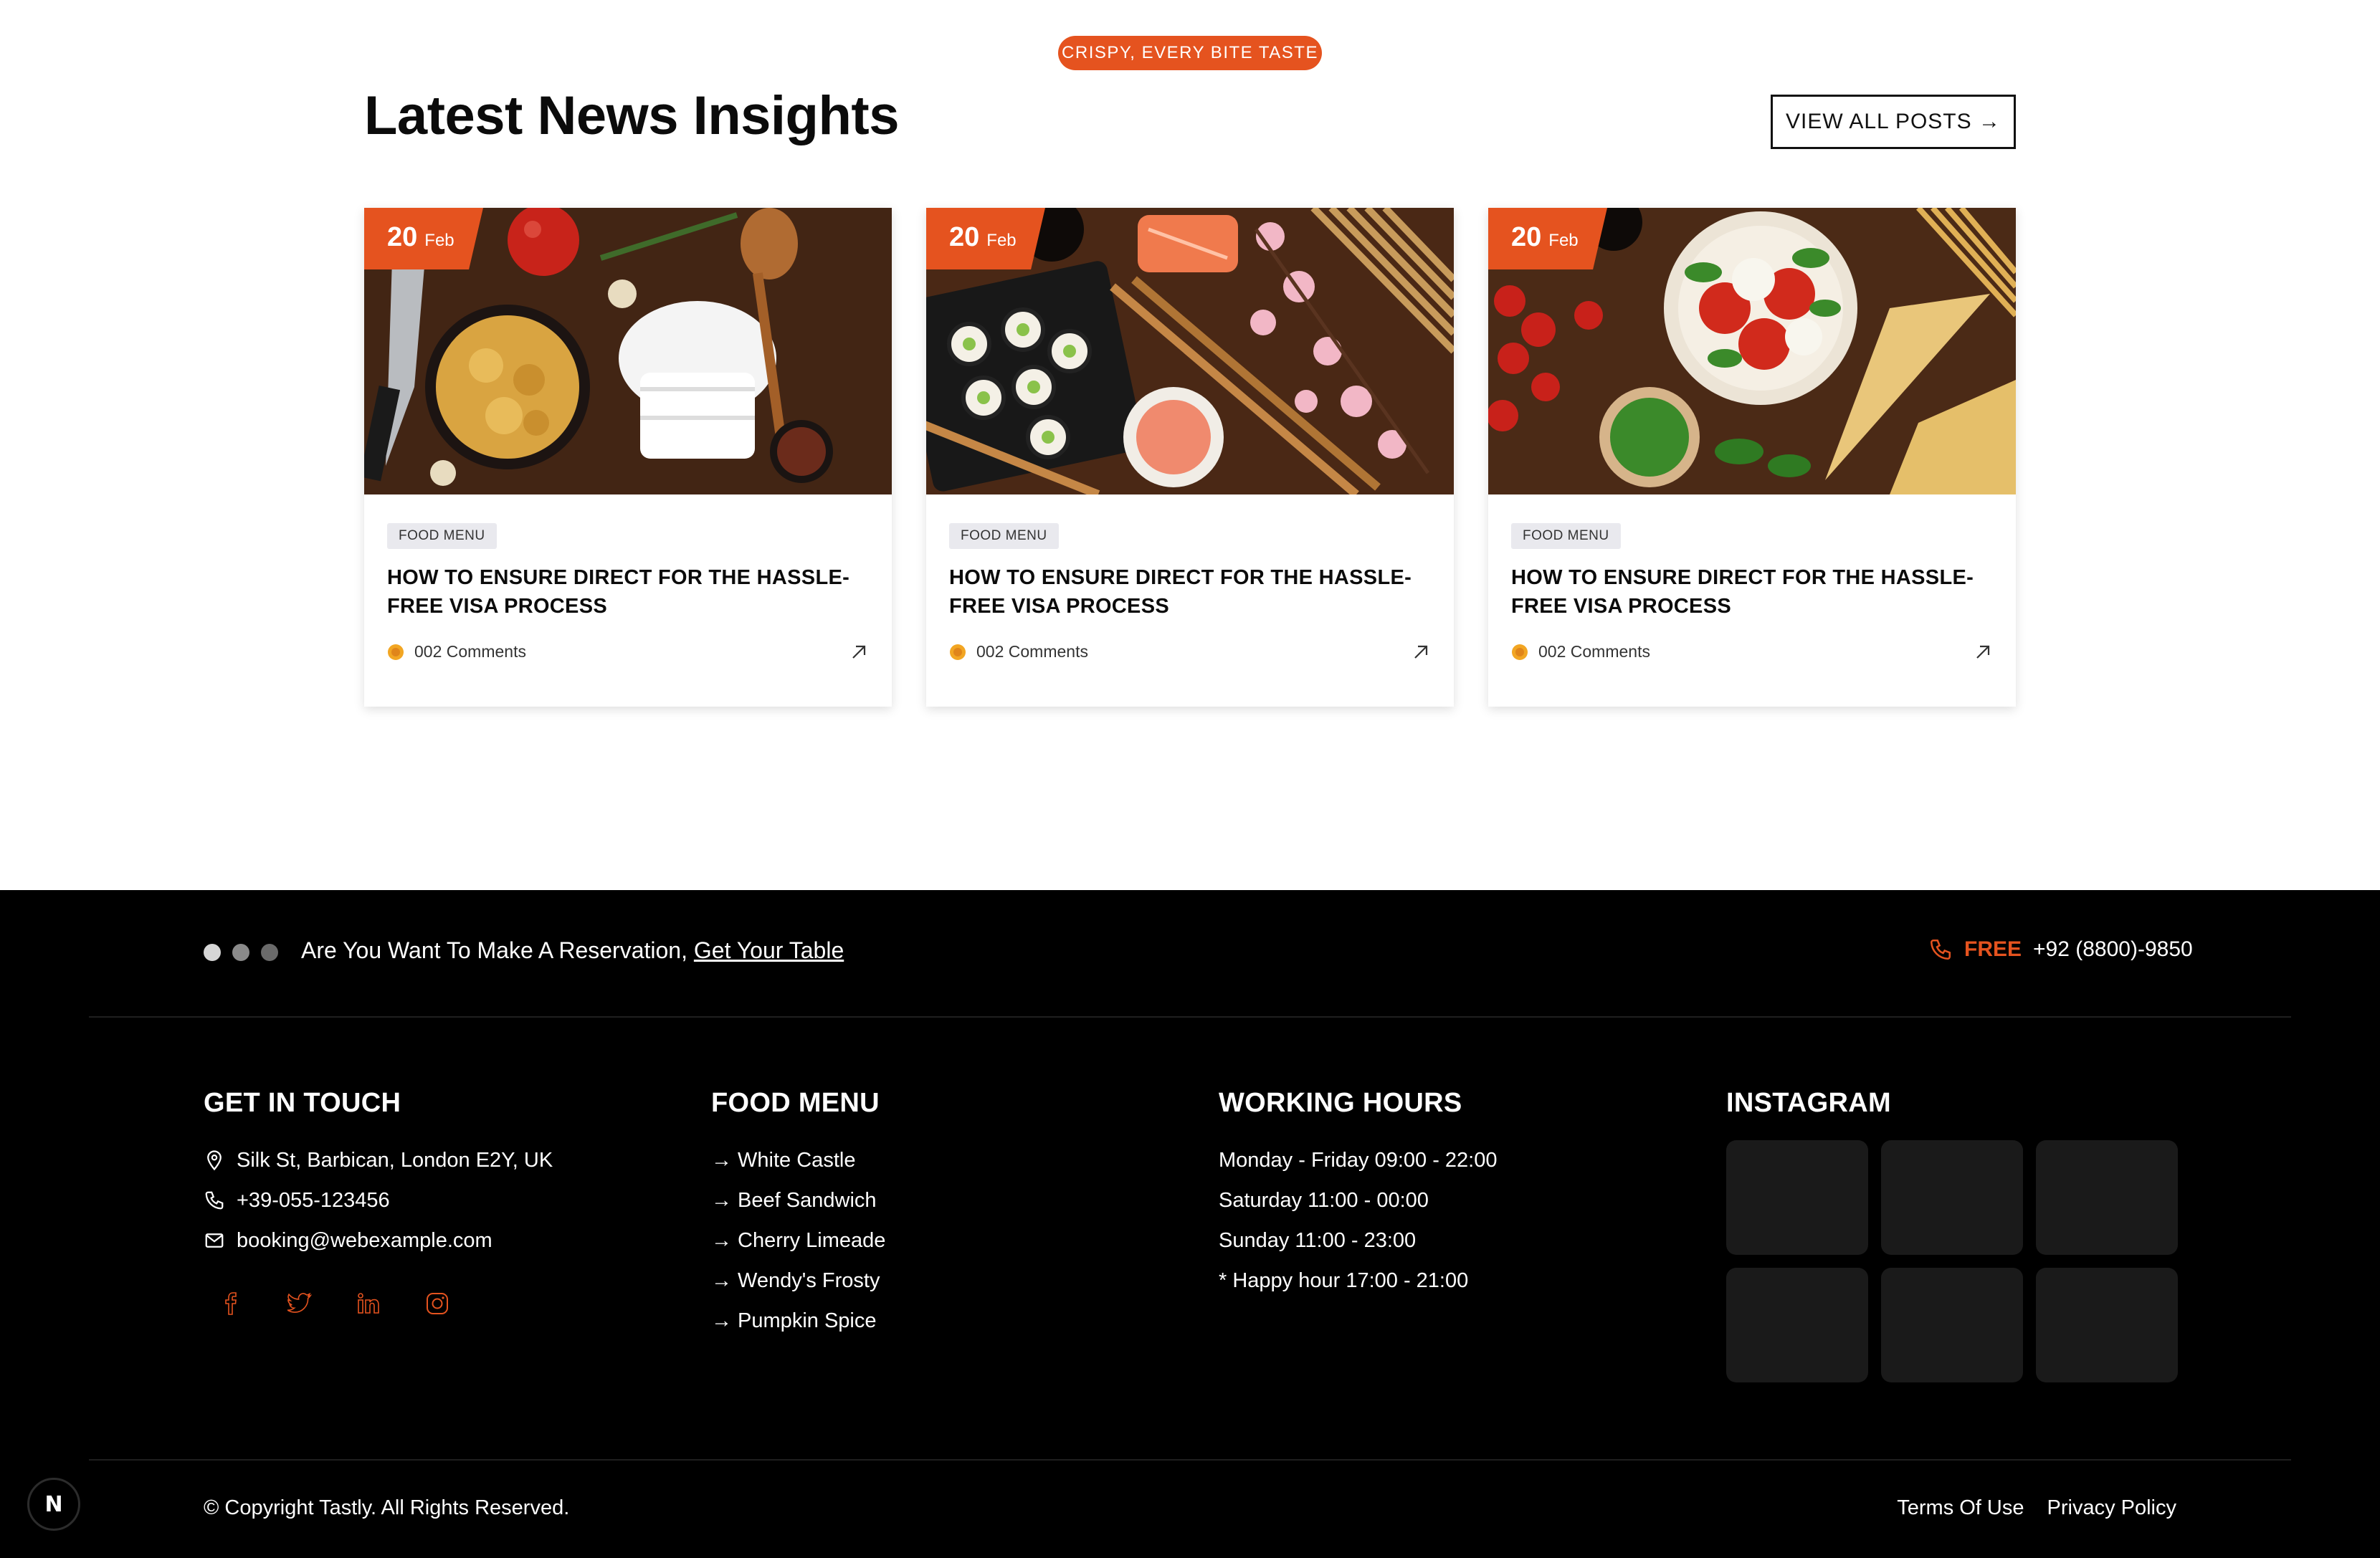 The image size is (2380, 1558). I want to click on window-dots, so click(241, 952).